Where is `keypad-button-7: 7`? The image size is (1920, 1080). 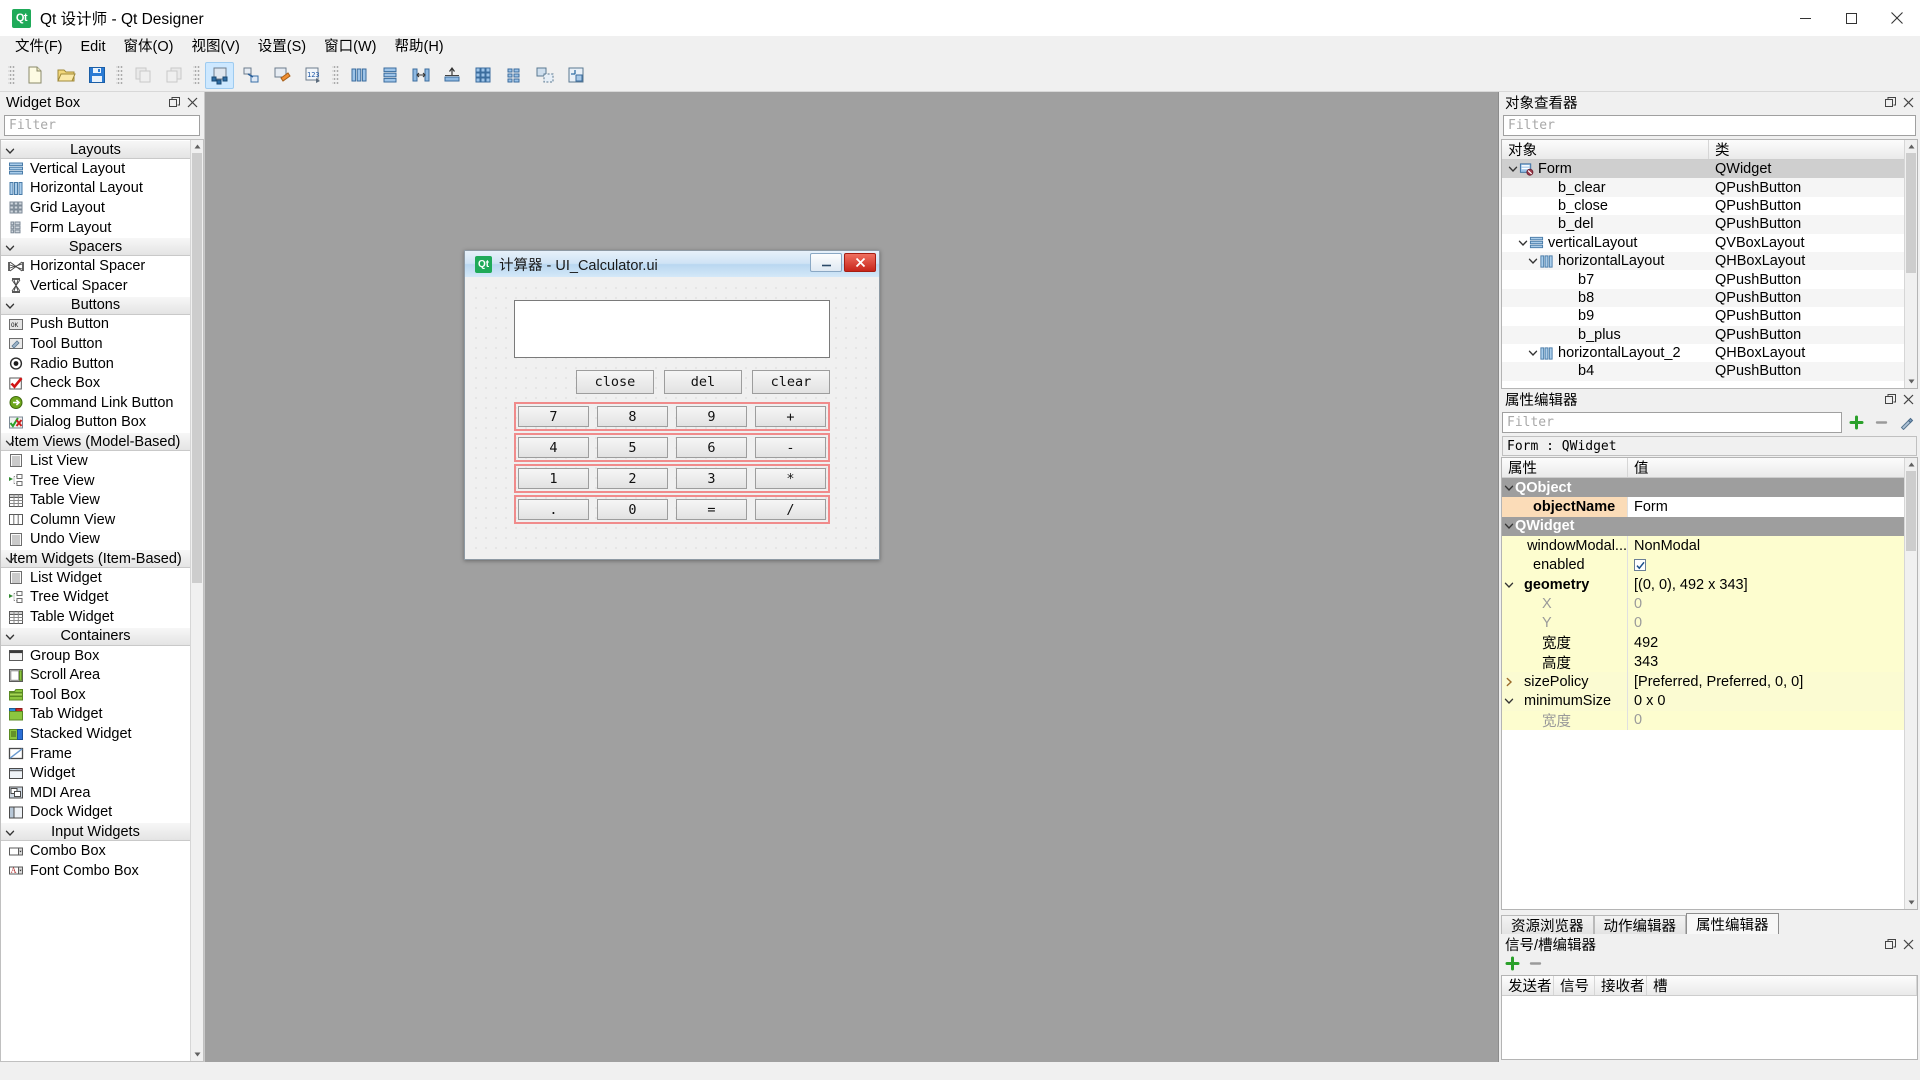 keypad-button-7: 7 is located at coordinates (553, 416).